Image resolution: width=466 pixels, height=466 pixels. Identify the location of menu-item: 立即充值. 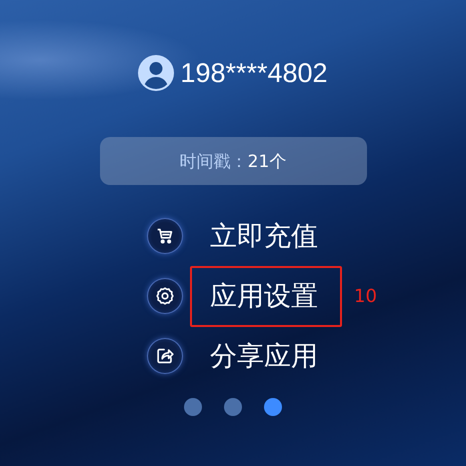
(266, 236).